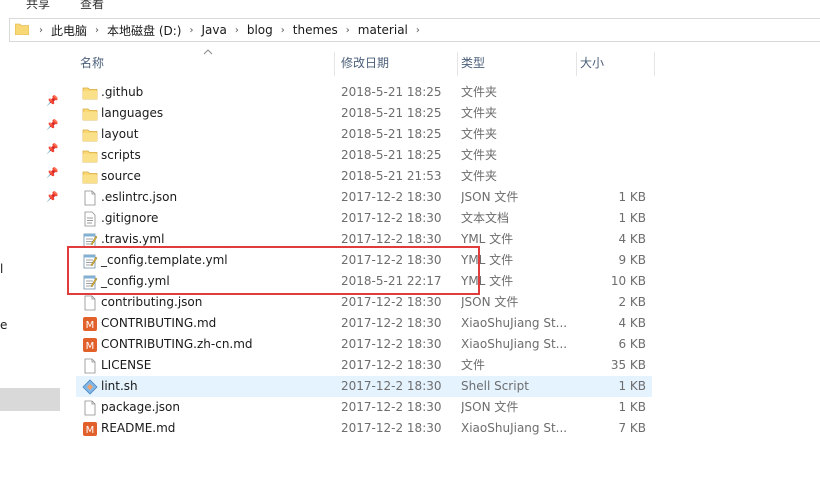 The width and height of the screenshot is (820, 484). Describe the element at coordinates (364, 218) in the screenshot. I see `file-row: .gitignore 2017-12-2 18:30 文本文档 1 KB` at that location.